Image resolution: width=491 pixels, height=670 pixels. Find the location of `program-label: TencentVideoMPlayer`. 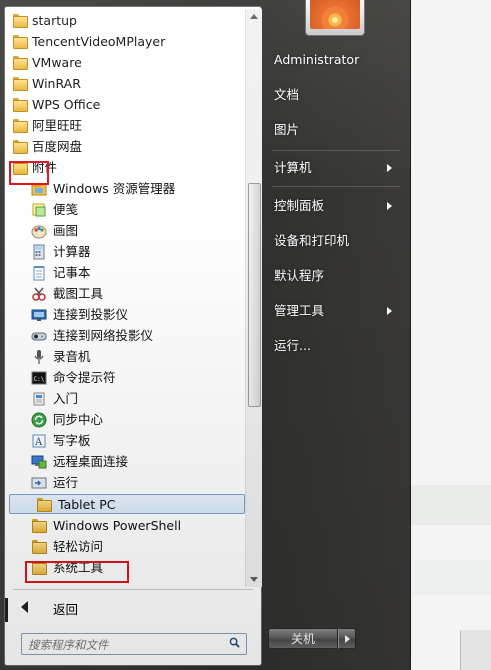

program-label: TencentVideoMPlayer is located at coordinates (99, 41).